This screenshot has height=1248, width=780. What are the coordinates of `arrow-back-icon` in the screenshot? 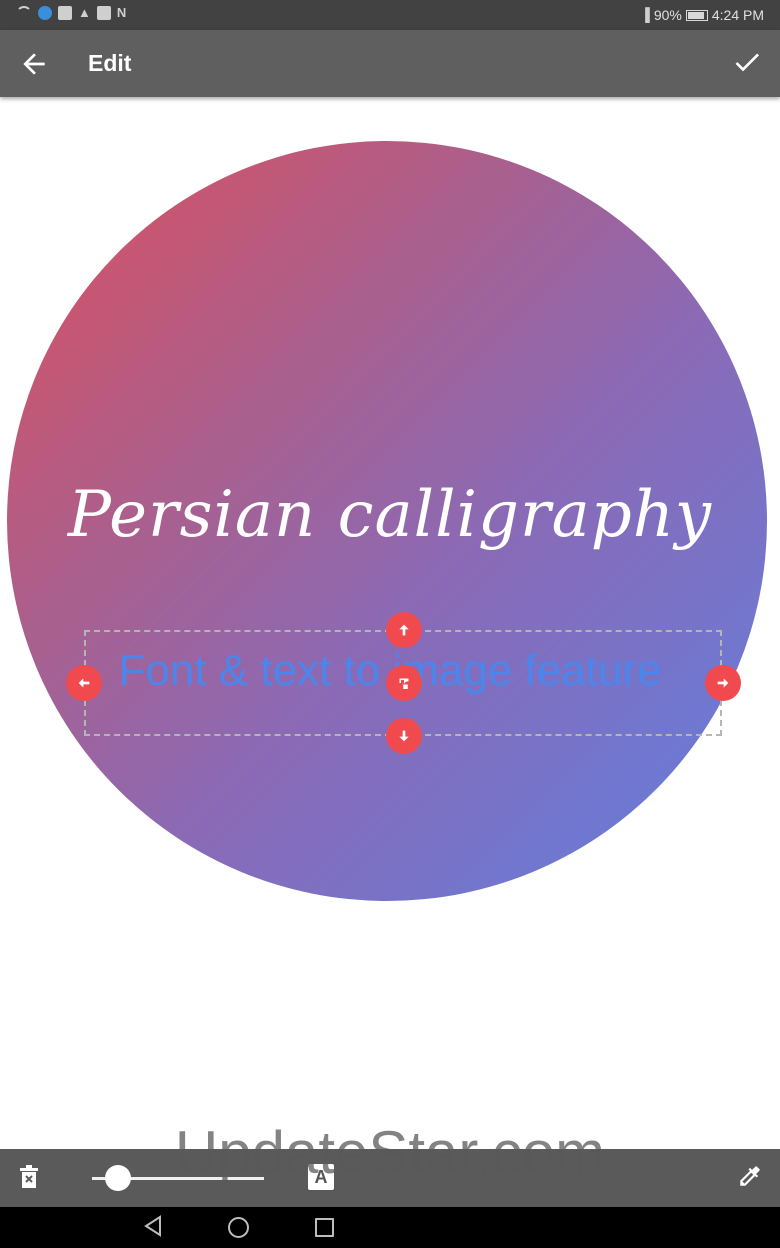 It's located at (34, 64).